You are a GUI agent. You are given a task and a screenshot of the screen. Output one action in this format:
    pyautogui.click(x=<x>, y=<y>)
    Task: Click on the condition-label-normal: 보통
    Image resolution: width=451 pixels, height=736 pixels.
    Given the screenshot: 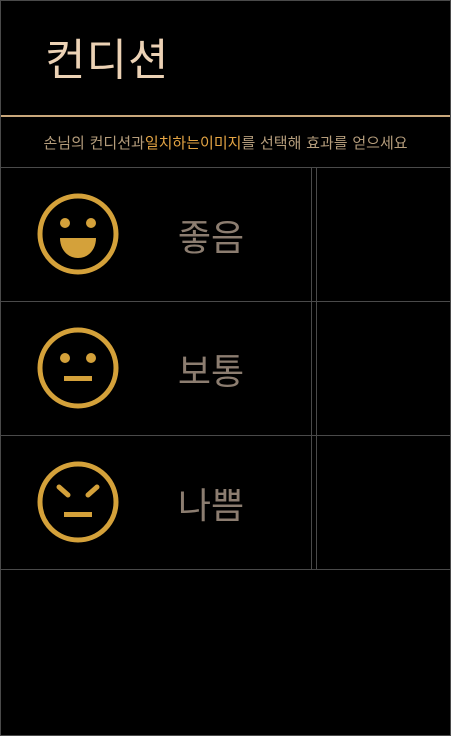 What is the action you would take?
    pyautogui.click(x=211, y=372)
    